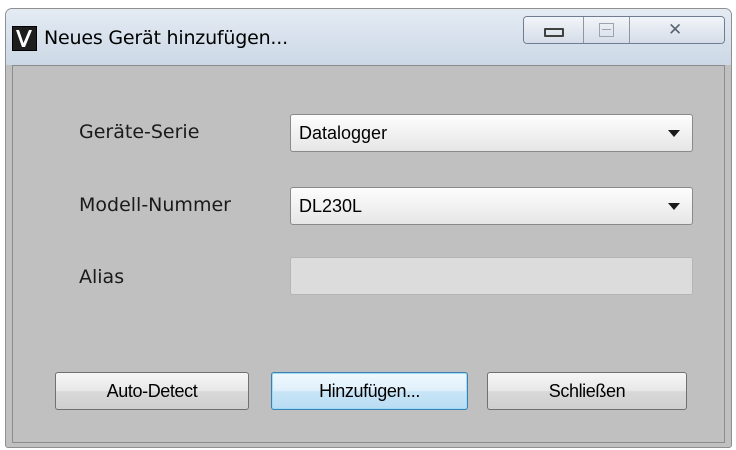 The image size is (736, 450). I want to click on close-button: Schließen, so click(587, 391).